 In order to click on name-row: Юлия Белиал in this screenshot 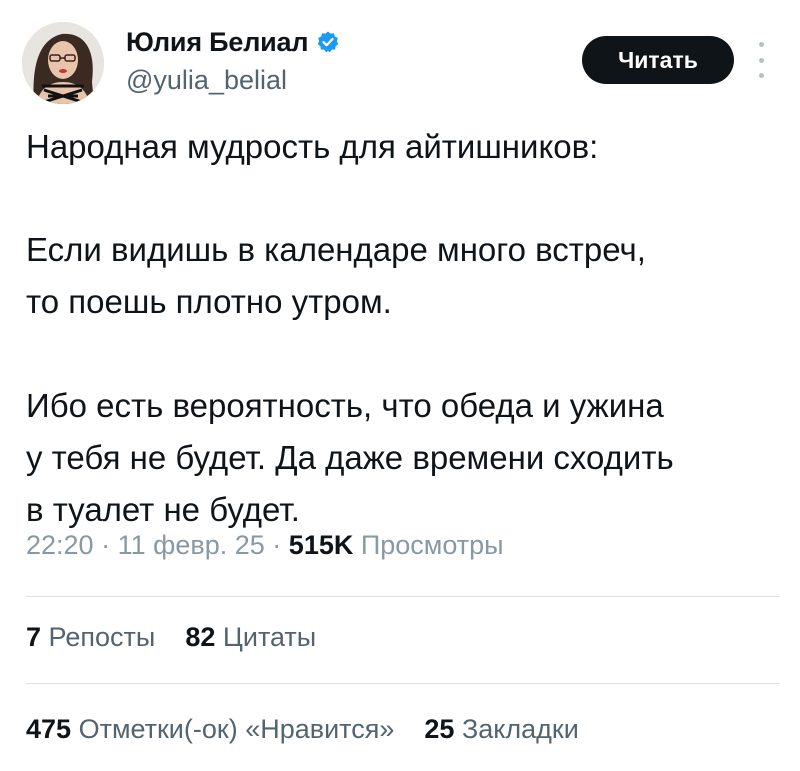, I will do `click(233, 42)`.